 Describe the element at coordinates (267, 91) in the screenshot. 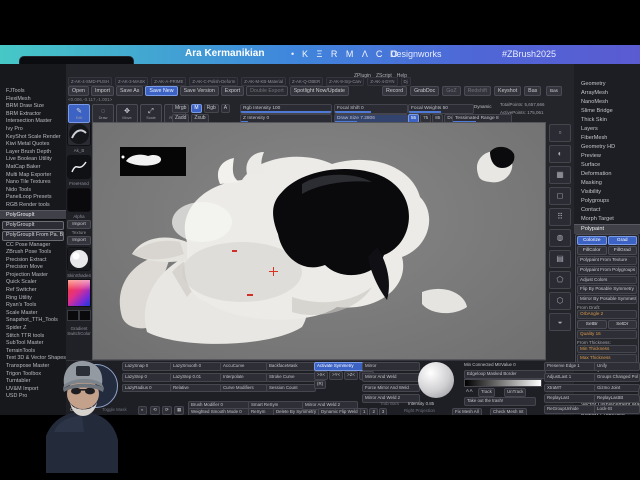

I see `file-action-button: Double Export` at that location.